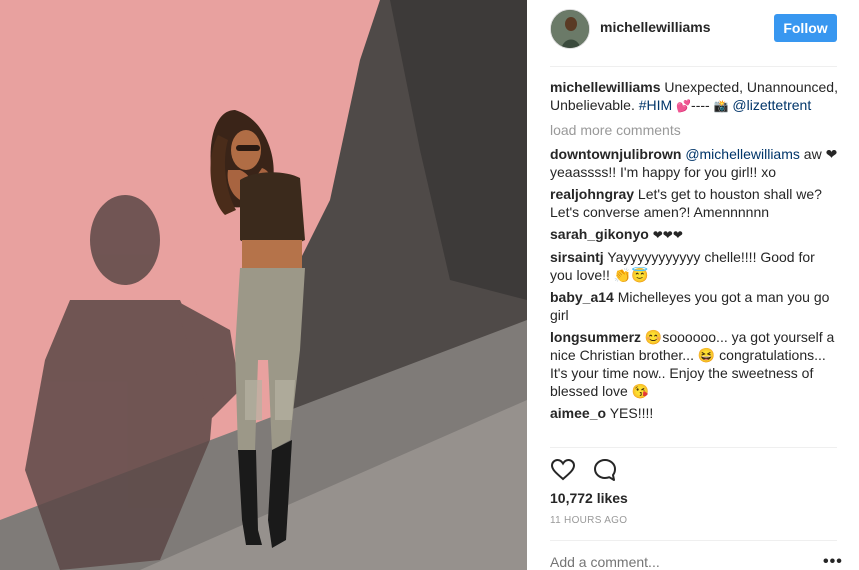 This screenshot has width=859, height=570. Describe the element at coordinates (590, 470) in the screenshot. I see `action-bar` at that location.